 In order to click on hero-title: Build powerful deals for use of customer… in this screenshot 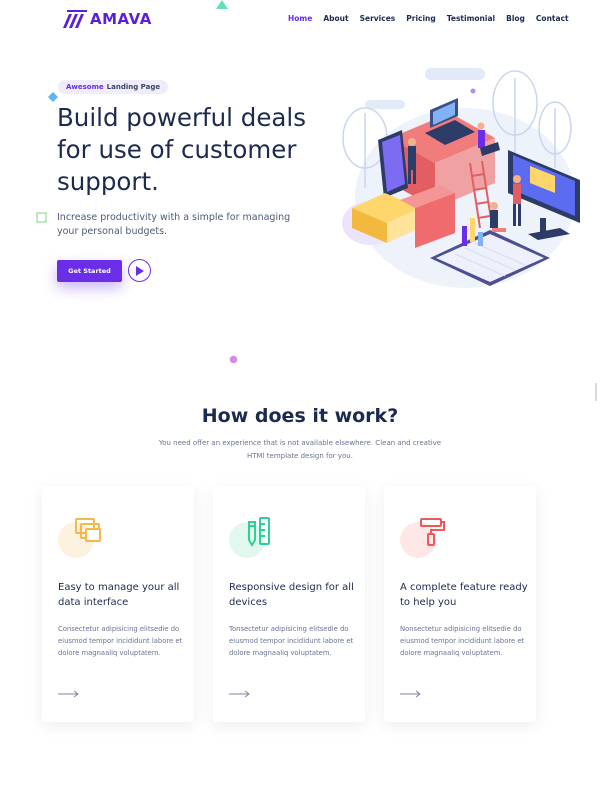, I will do `click(181, 149)`.